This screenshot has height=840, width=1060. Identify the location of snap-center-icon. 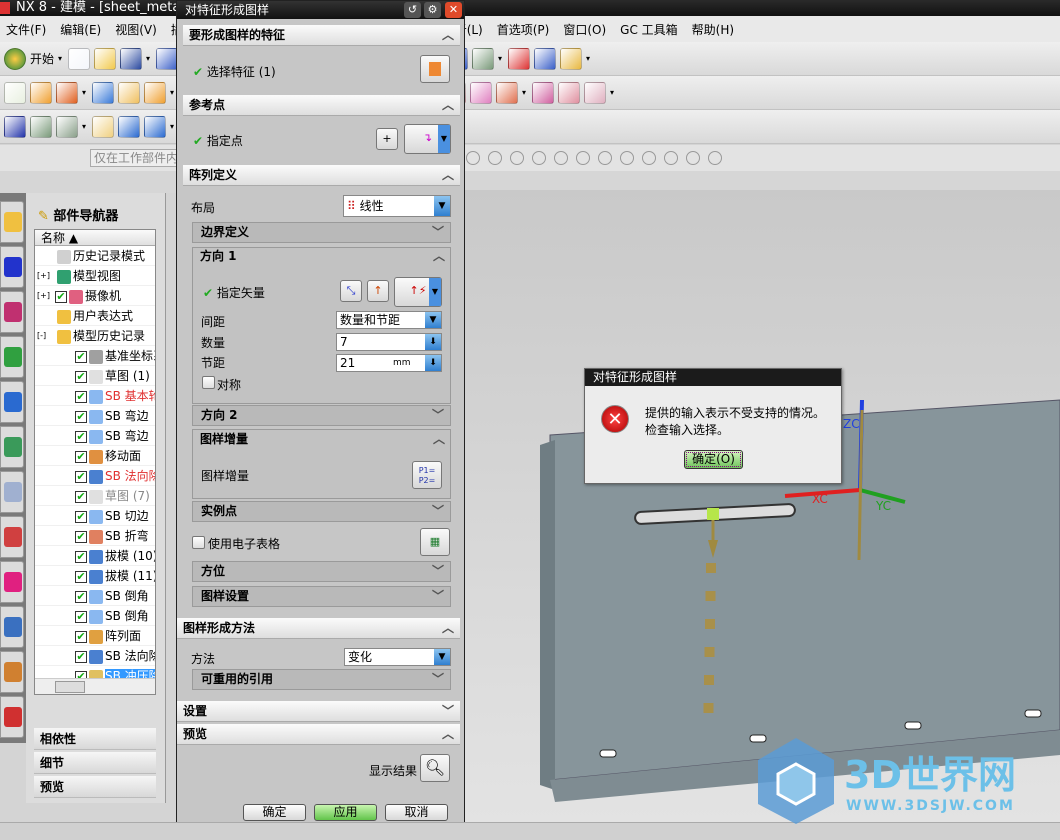
(583, 158).